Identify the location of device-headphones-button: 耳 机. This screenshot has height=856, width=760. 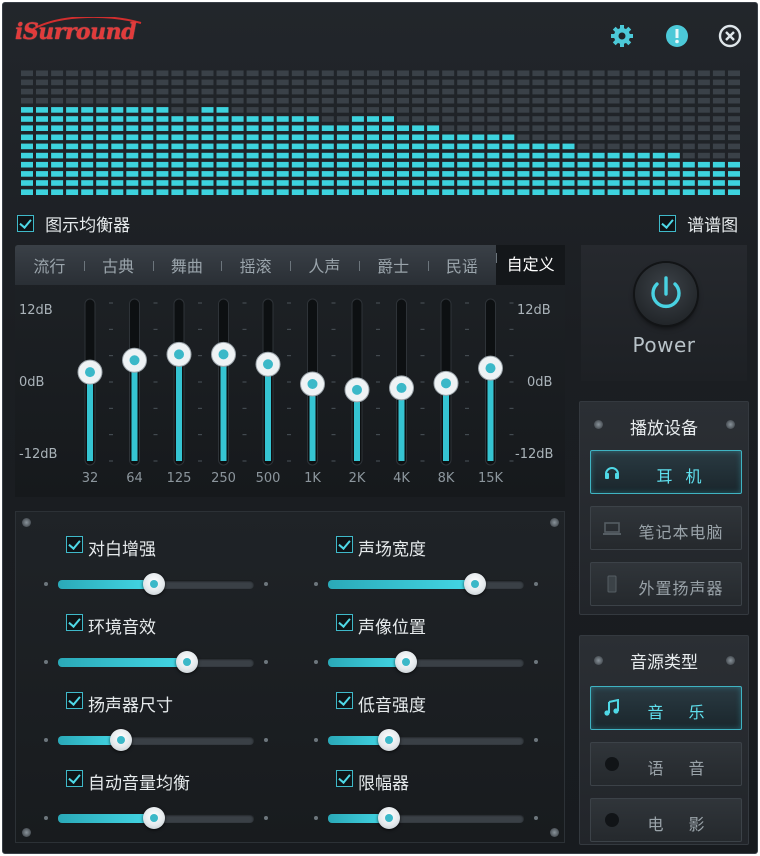
(666, 472).